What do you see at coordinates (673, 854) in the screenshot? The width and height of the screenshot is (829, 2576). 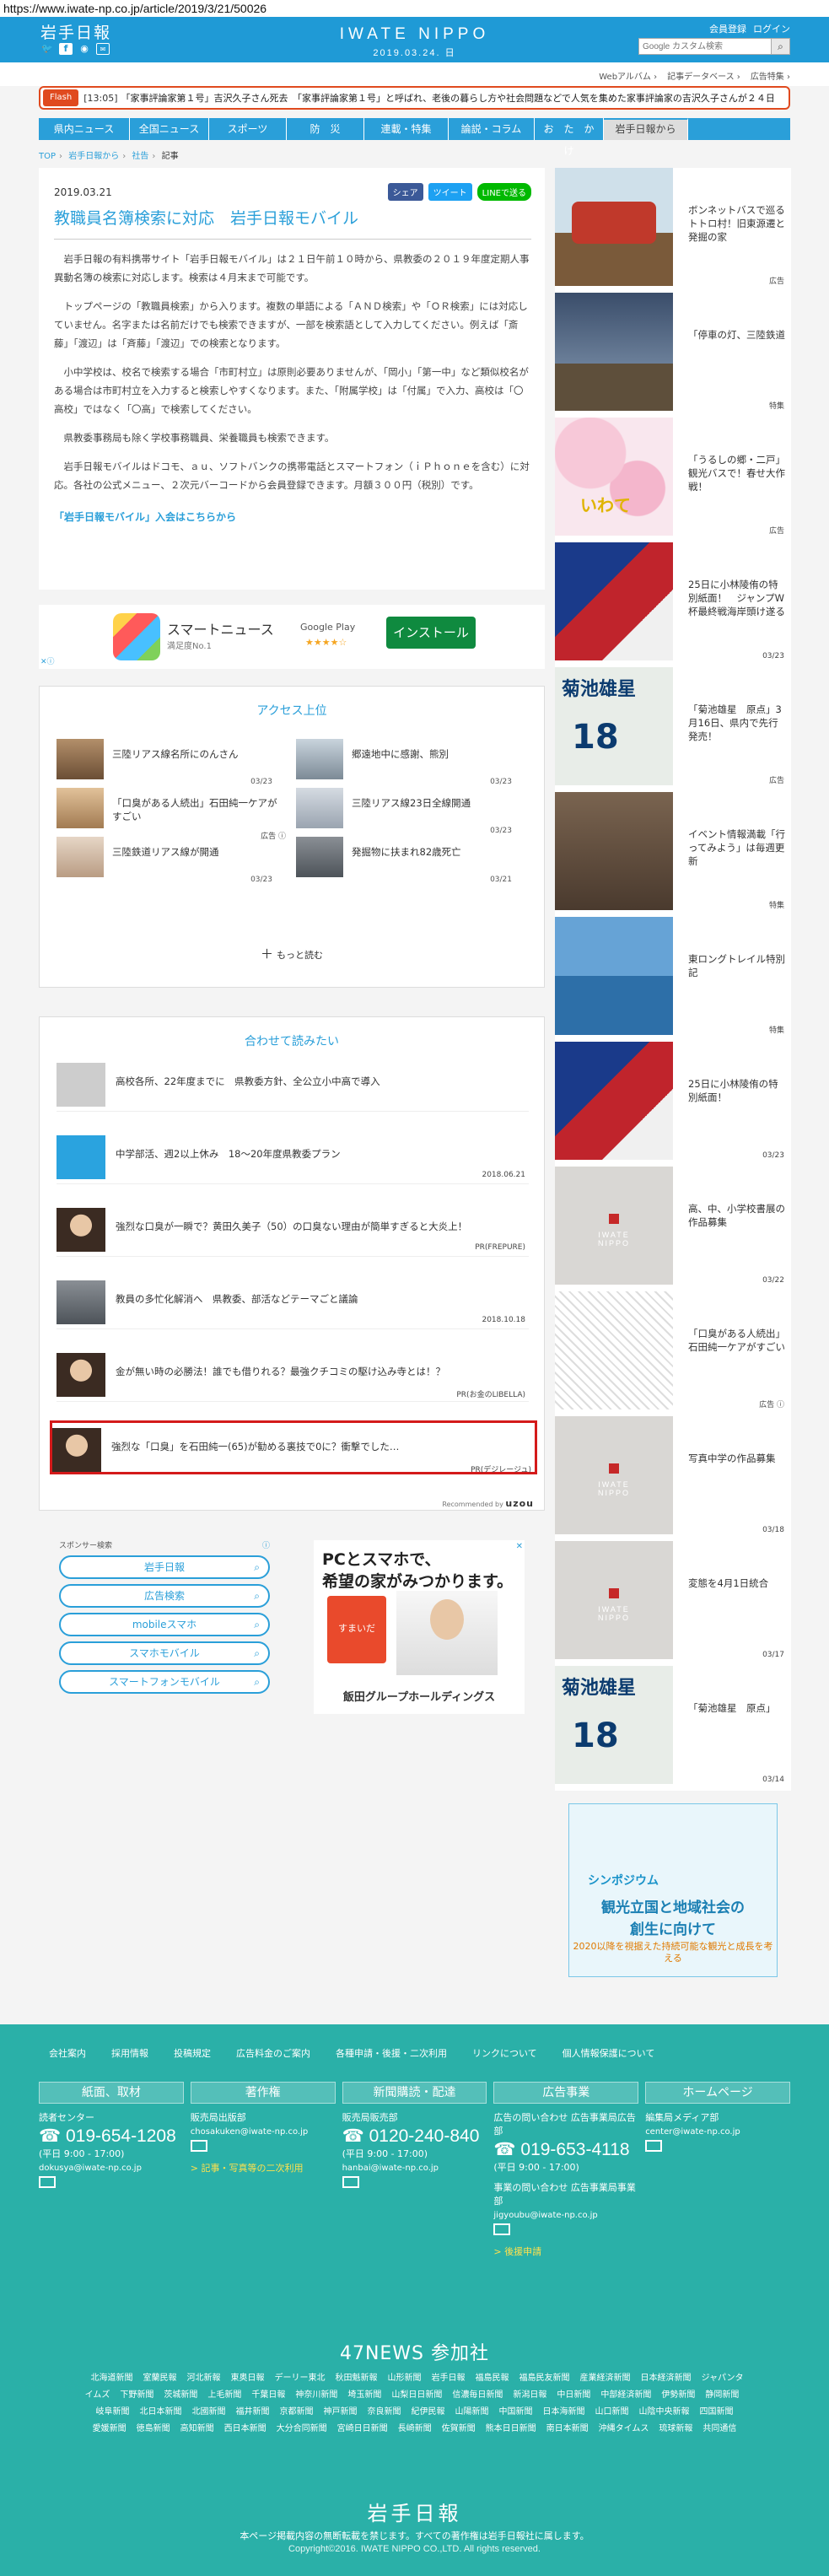 I see `sidebar-item: イベント情報満載「行ってみよう」は毎週更新 特集` at bounding box center [673, 854].